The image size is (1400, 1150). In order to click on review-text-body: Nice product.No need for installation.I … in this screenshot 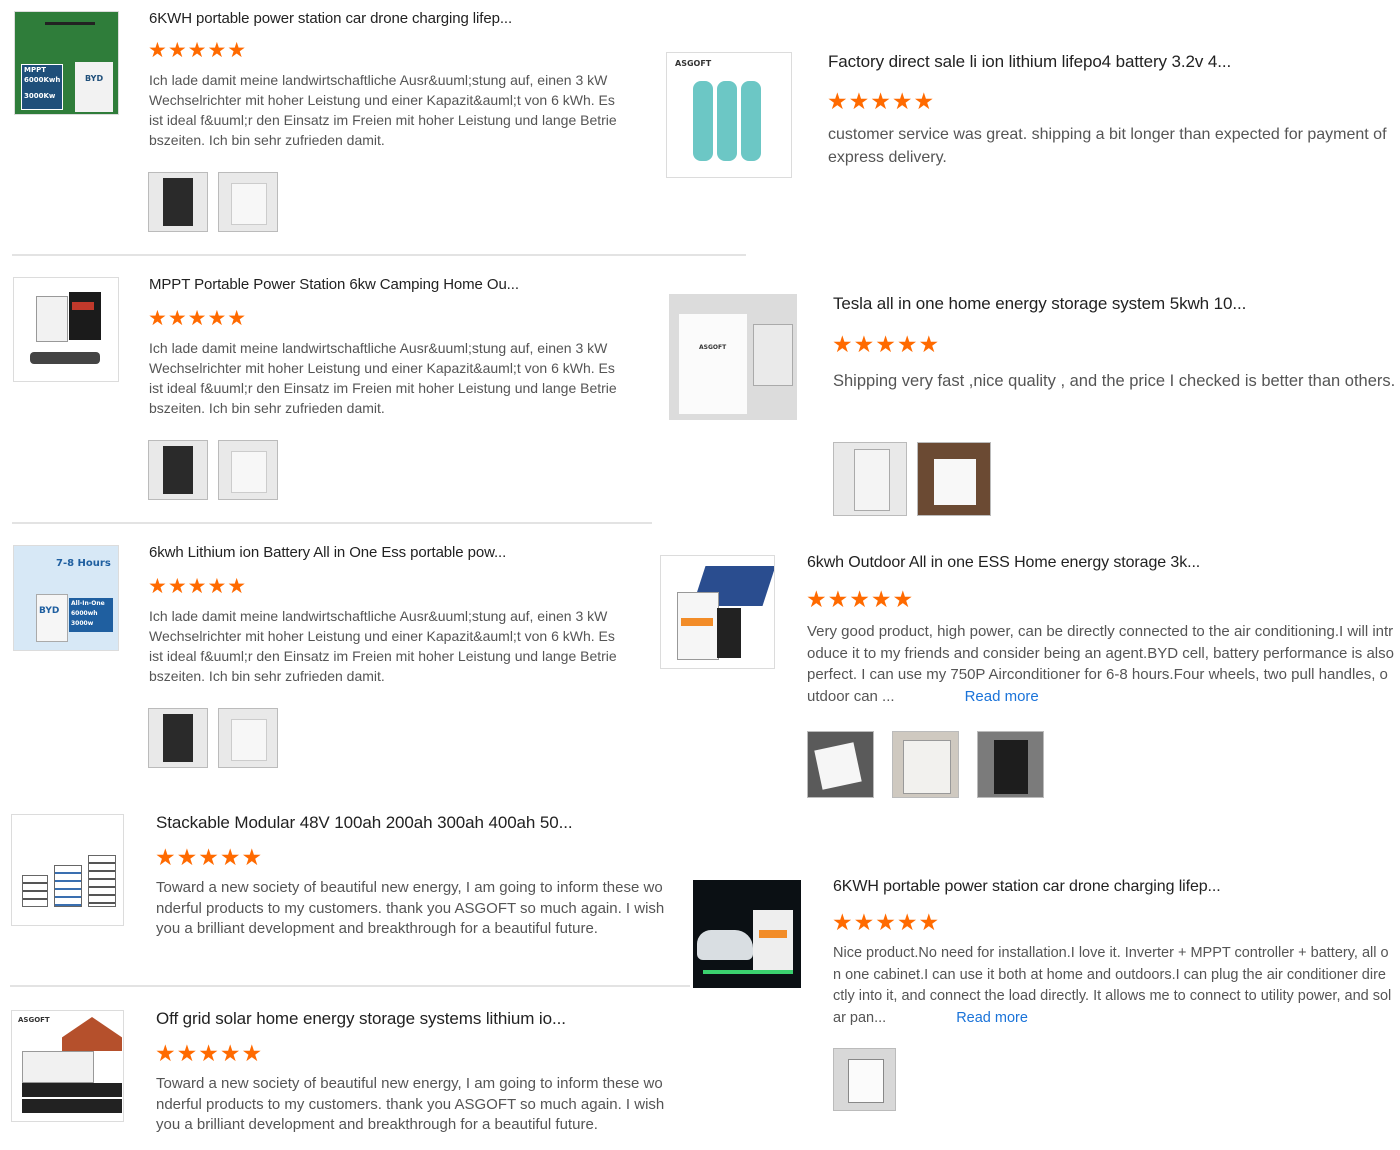, I will do `click(1112, 985)`.